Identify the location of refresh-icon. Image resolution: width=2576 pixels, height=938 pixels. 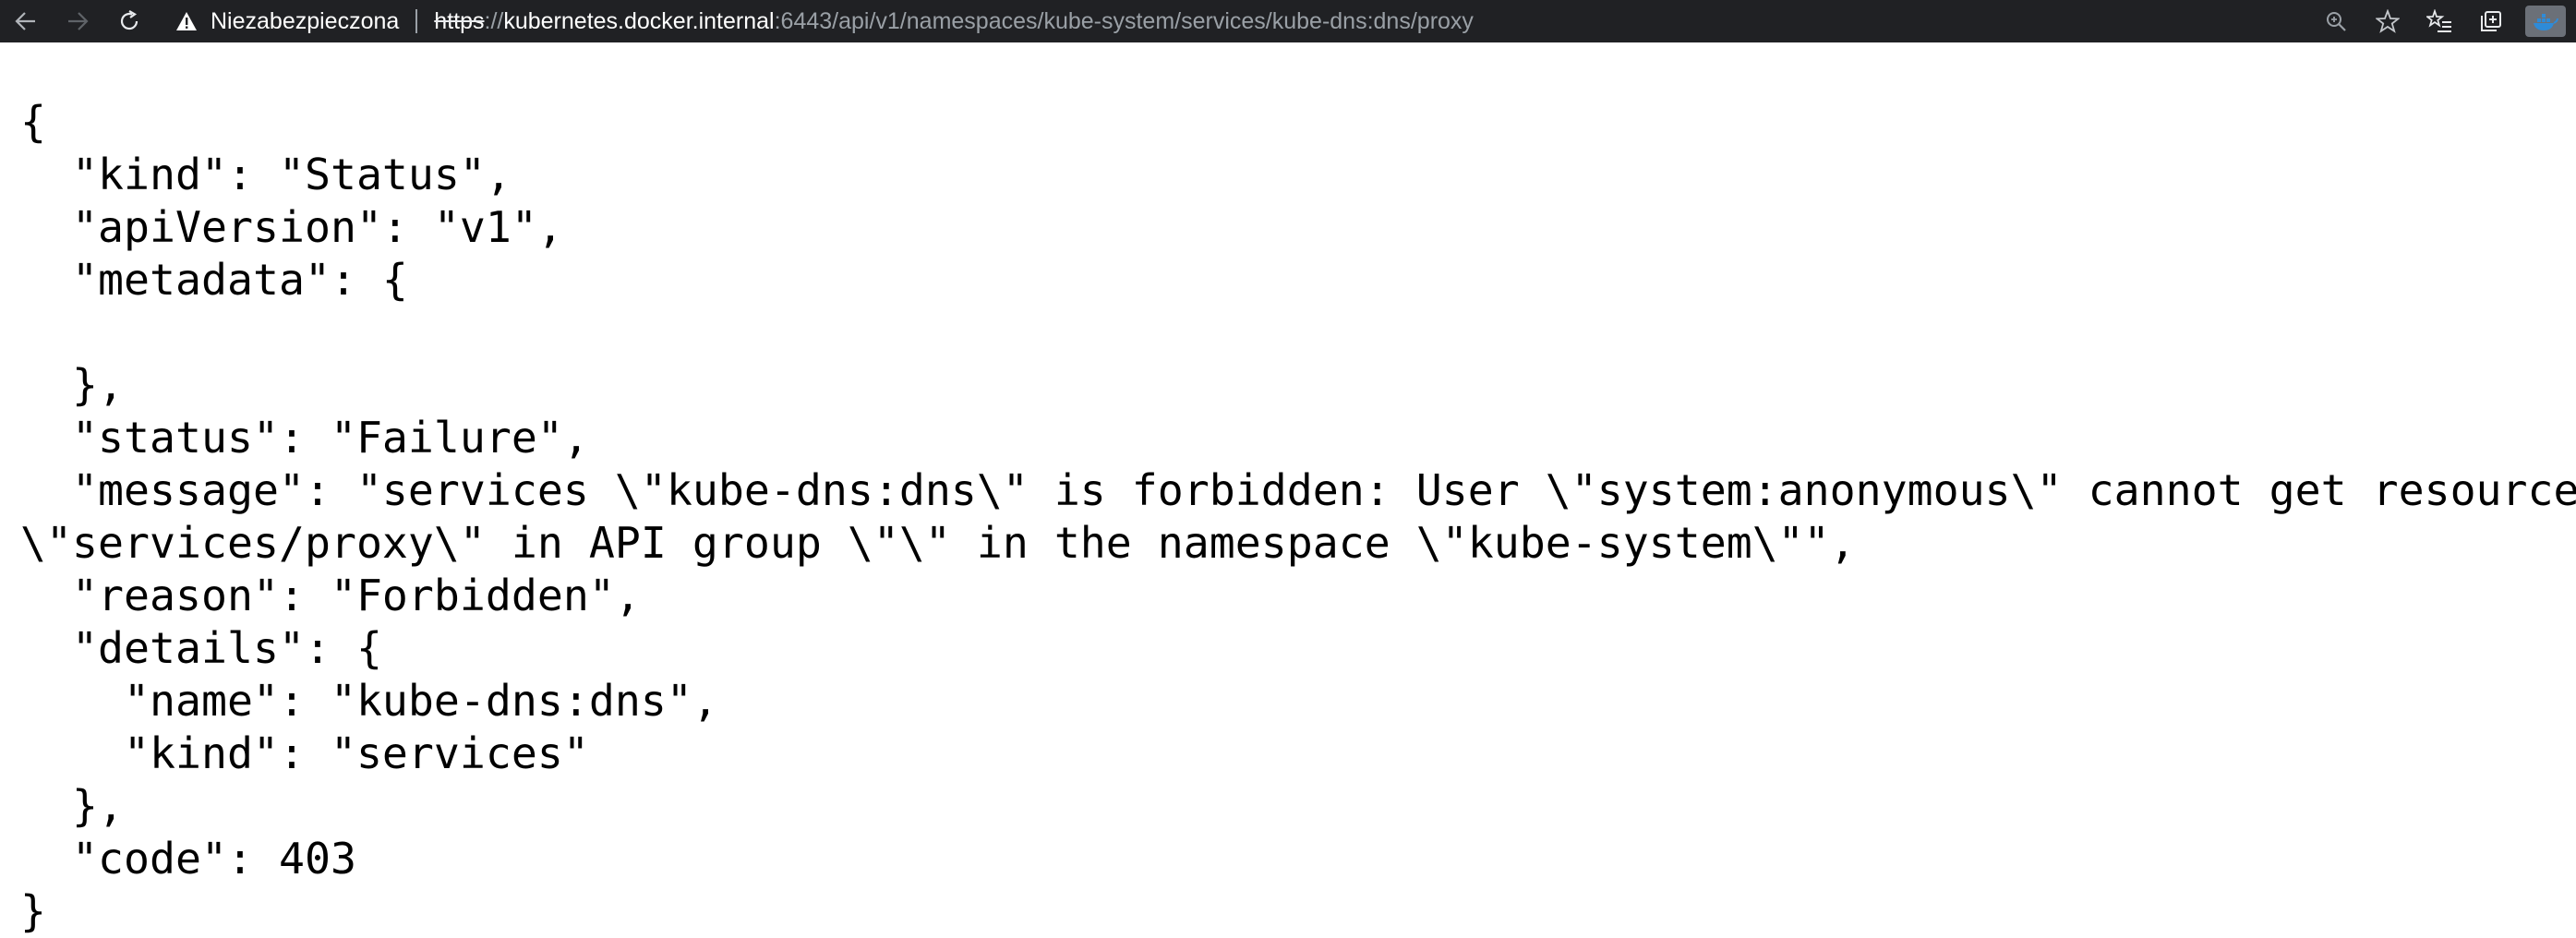
(129, 20).